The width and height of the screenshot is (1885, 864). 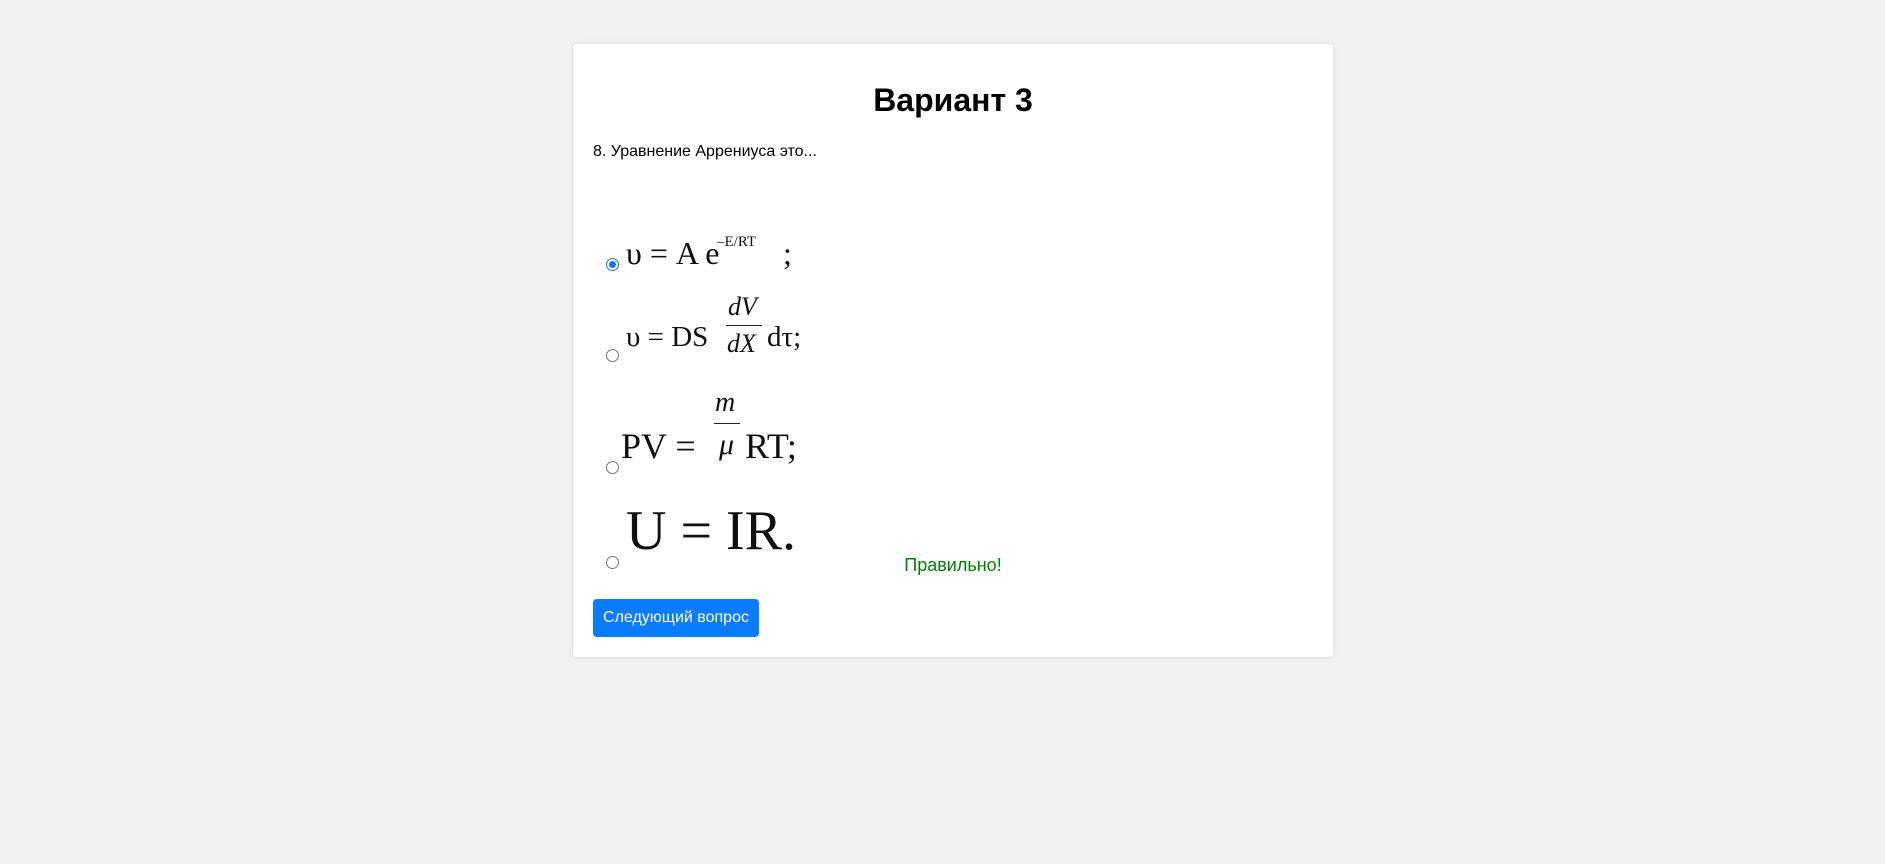 What do you see at coordinates (742, 306) in the screenshot?
I see `formula-2-numerator: dV` at bounding box center [742, 306].